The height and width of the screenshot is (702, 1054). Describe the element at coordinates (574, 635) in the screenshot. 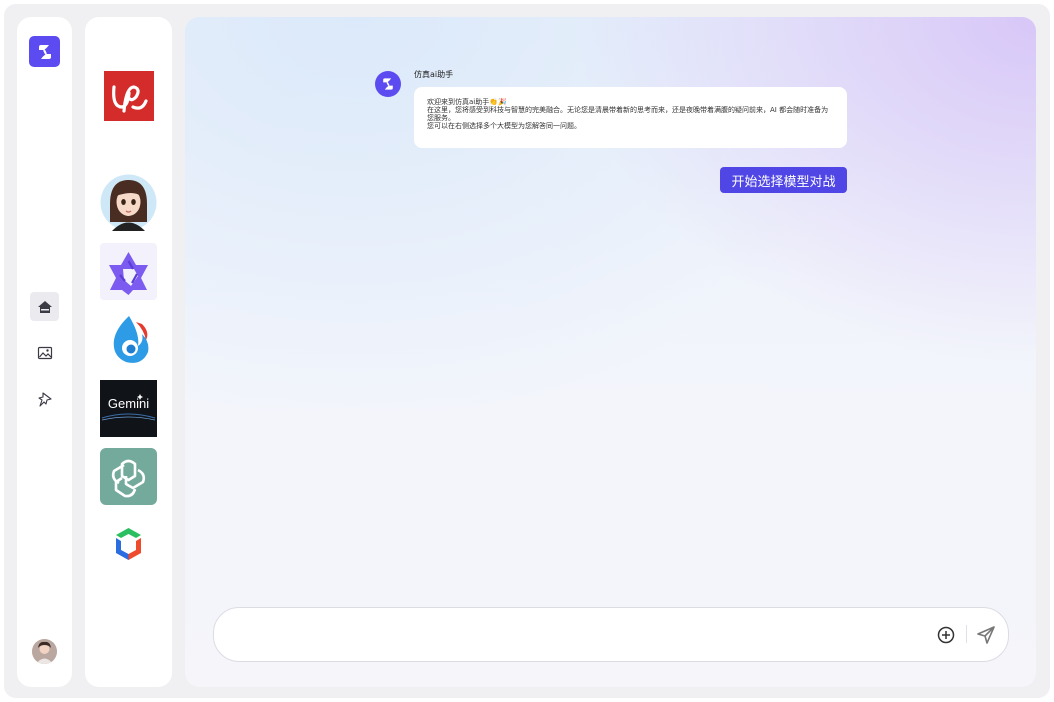

I see `message-input` at that location.